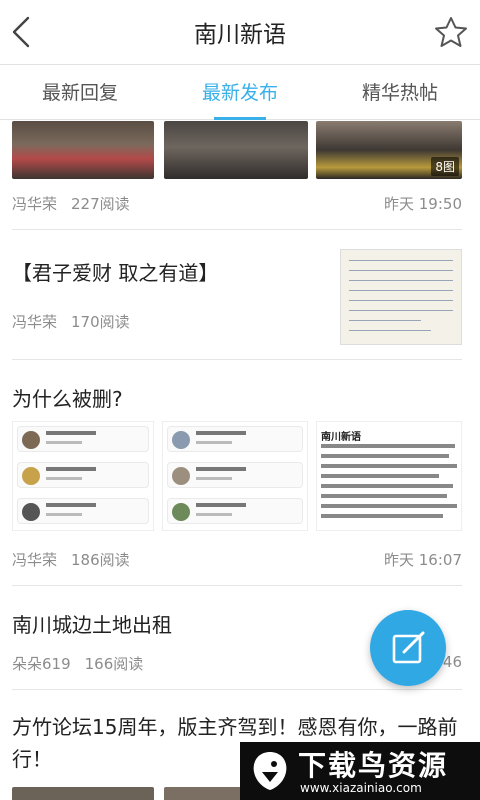 The image size is (480, 800). What do you see at coordinates (270, 771) in the screenshot?
I see `bird-logo-icon` at bounding box center [270, 771].